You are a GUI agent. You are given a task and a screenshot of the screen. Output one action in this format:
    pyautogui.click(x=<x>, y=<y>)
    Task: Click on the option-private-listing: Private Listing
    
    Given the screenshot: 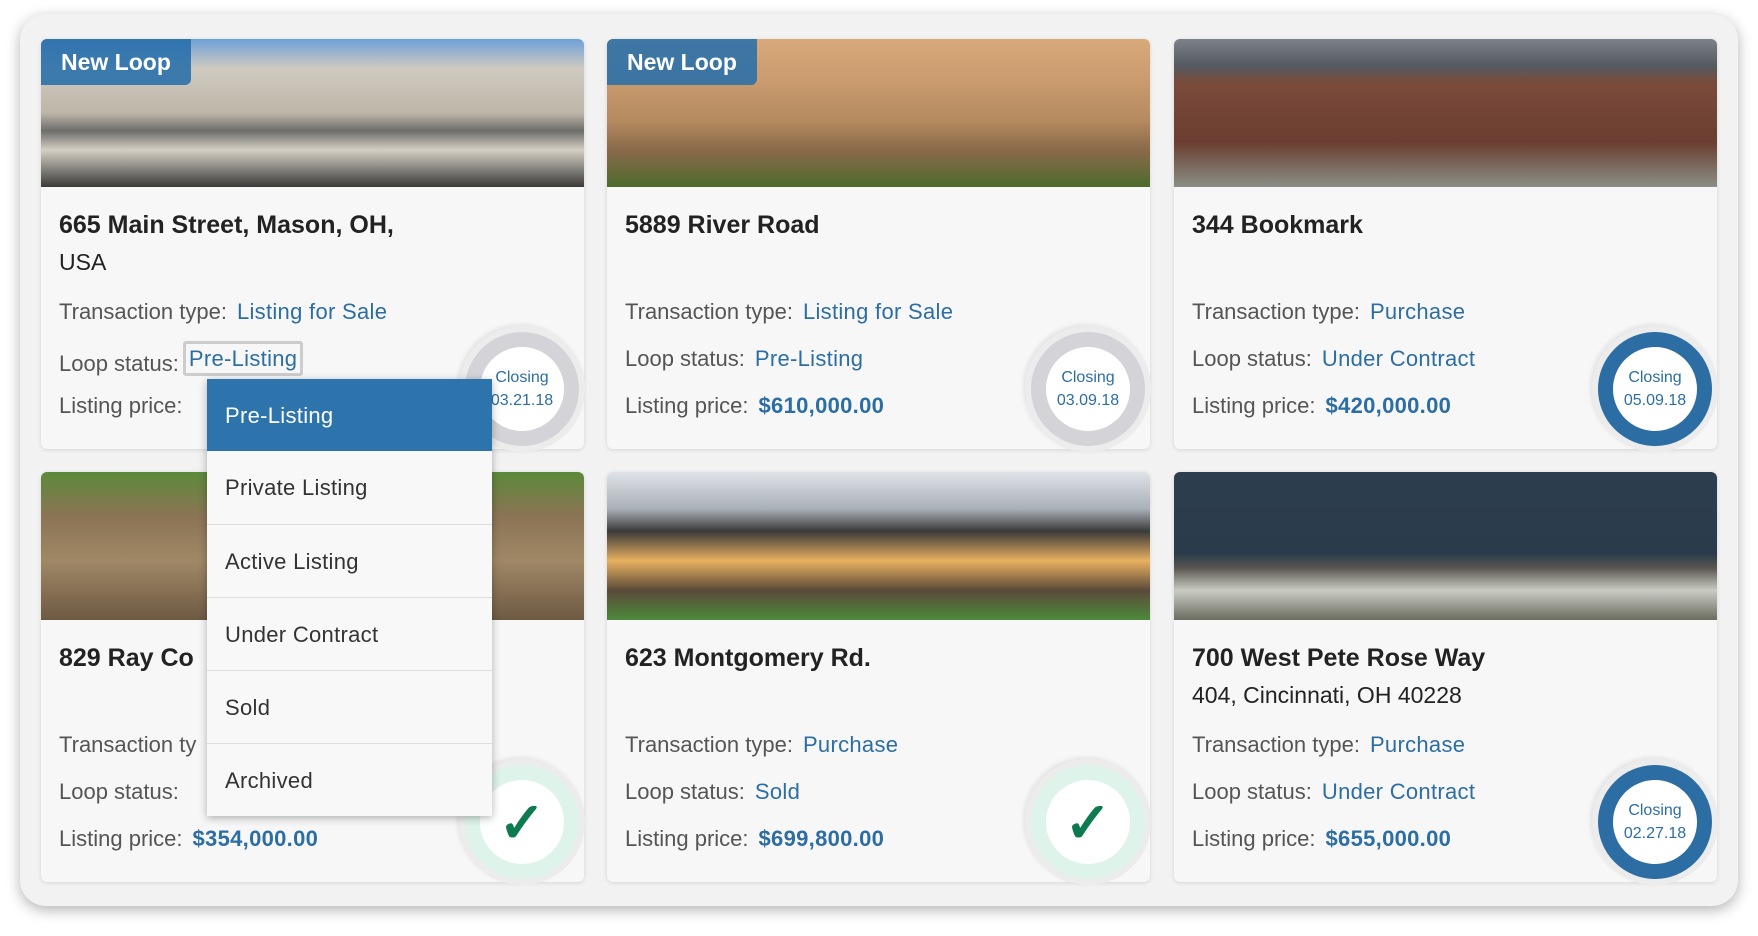 What is the action you would take?
    pyautogui.click(x=349, y=487)
    